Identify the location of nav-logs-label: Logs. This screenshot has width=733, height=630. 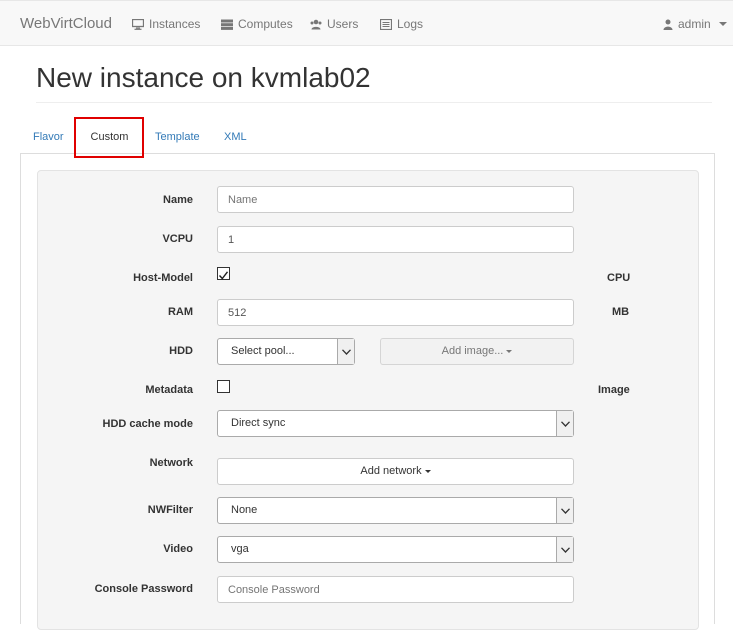
(410, 24).